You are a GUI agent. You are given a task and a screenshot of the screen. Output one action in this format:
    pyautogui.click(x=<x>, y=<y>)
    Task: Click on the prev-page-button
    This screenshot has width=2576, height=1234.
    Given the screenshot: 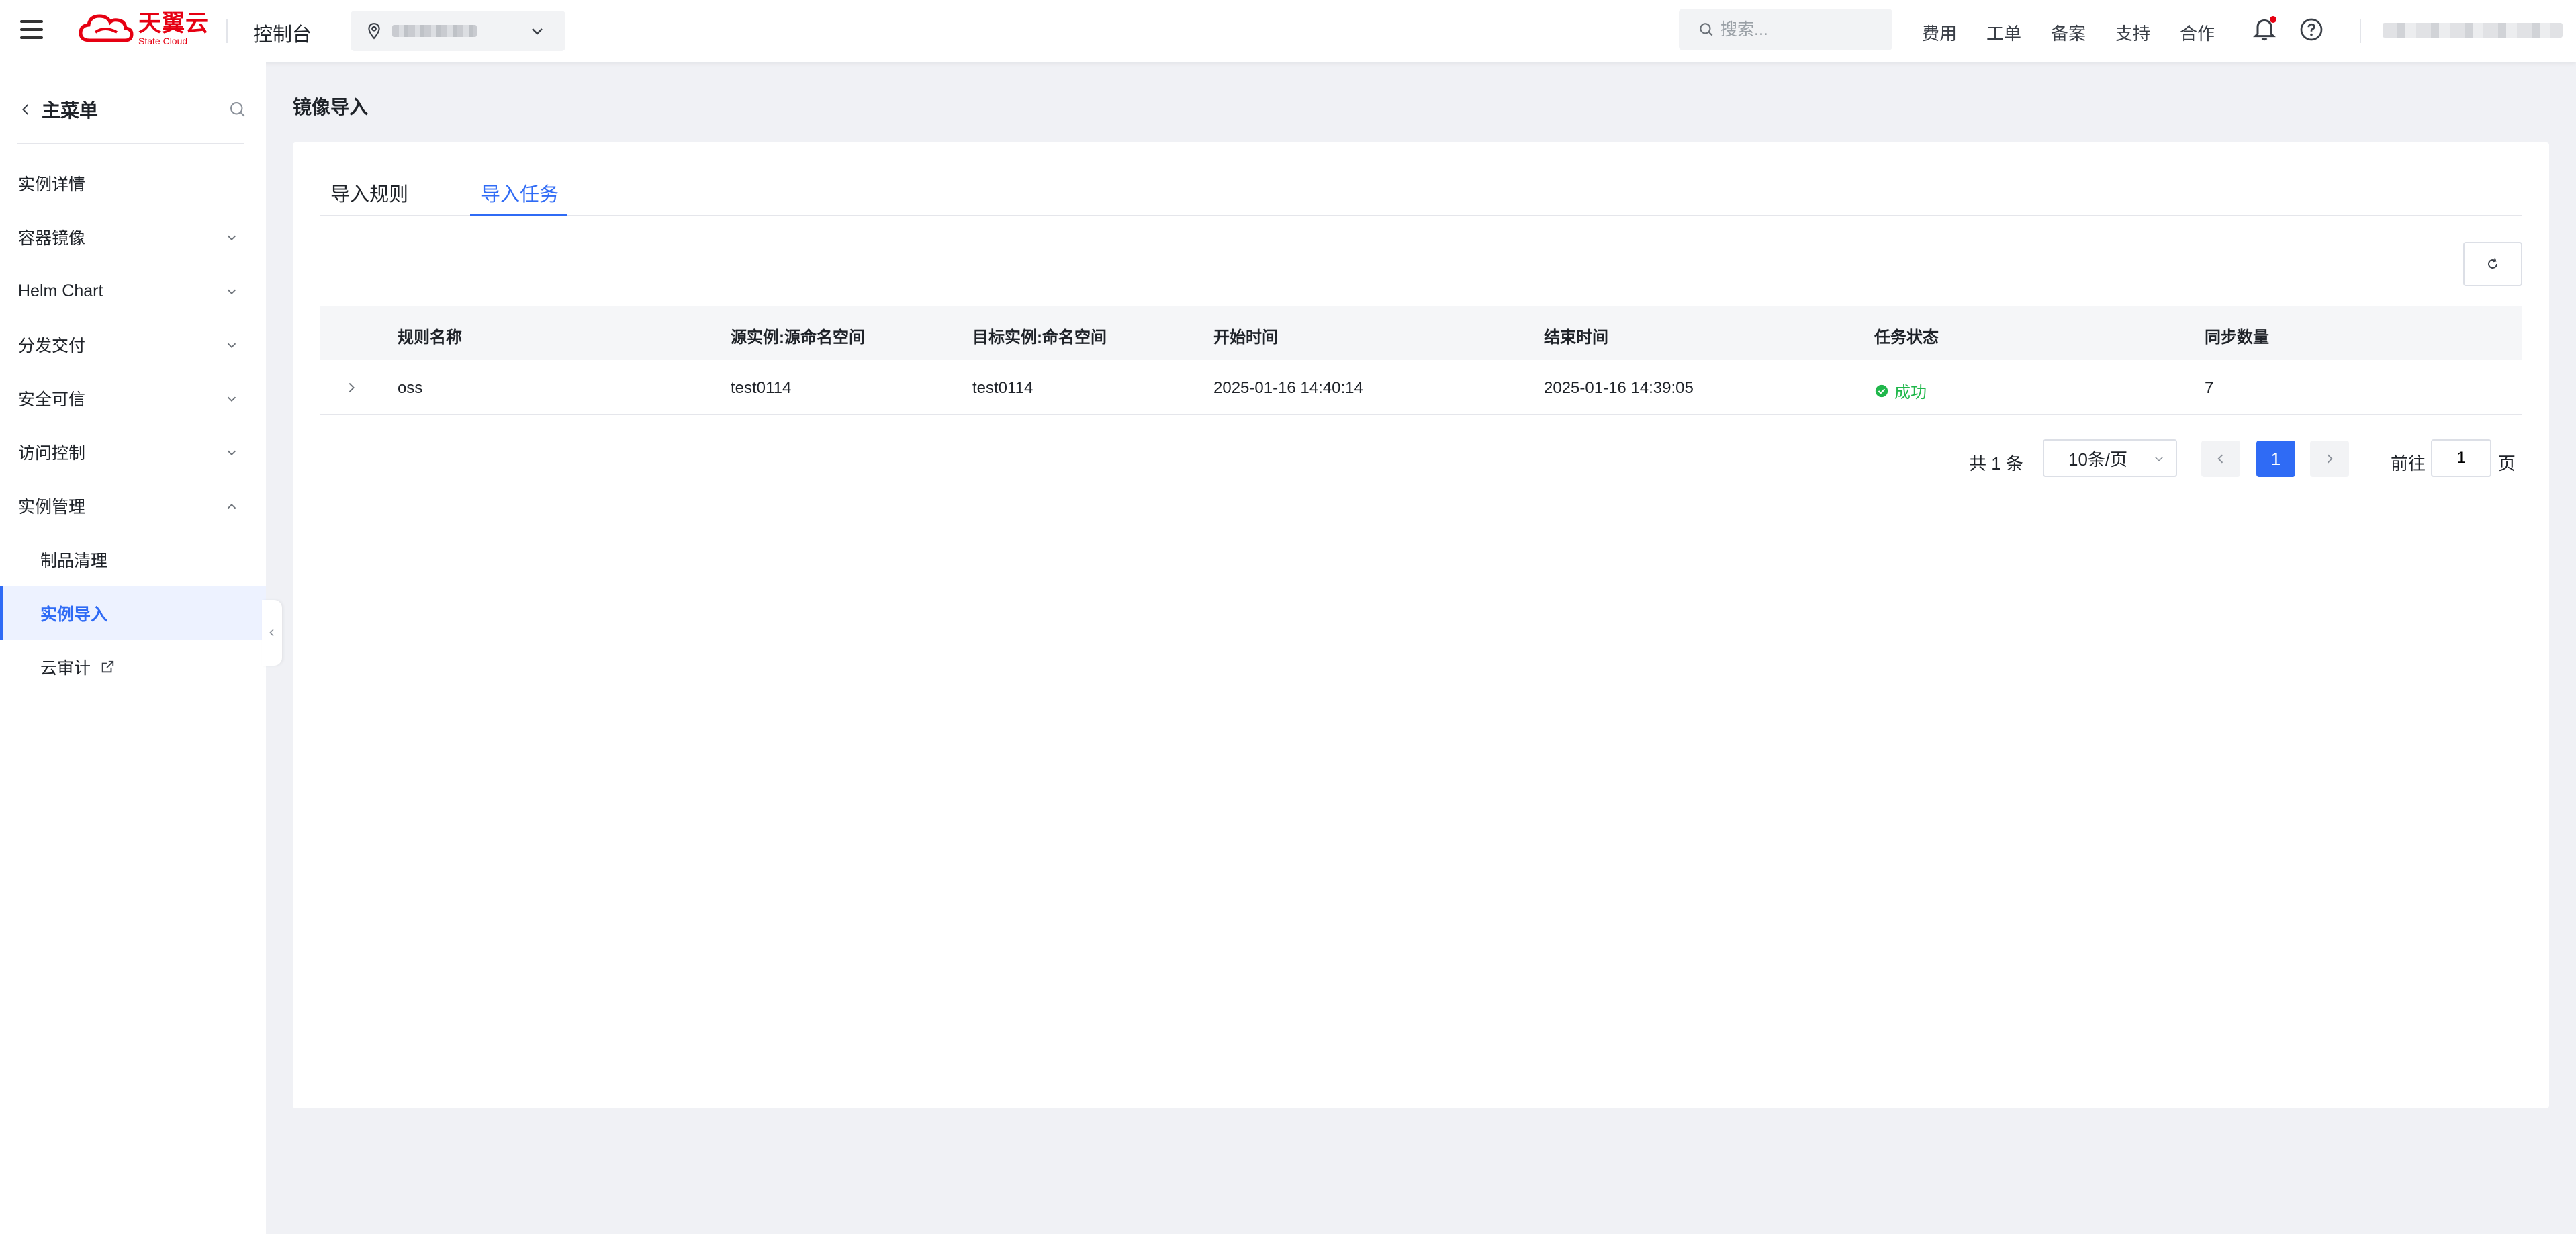 What is the action you would take?
    pyautogui.click(x=2220, y=459)
    